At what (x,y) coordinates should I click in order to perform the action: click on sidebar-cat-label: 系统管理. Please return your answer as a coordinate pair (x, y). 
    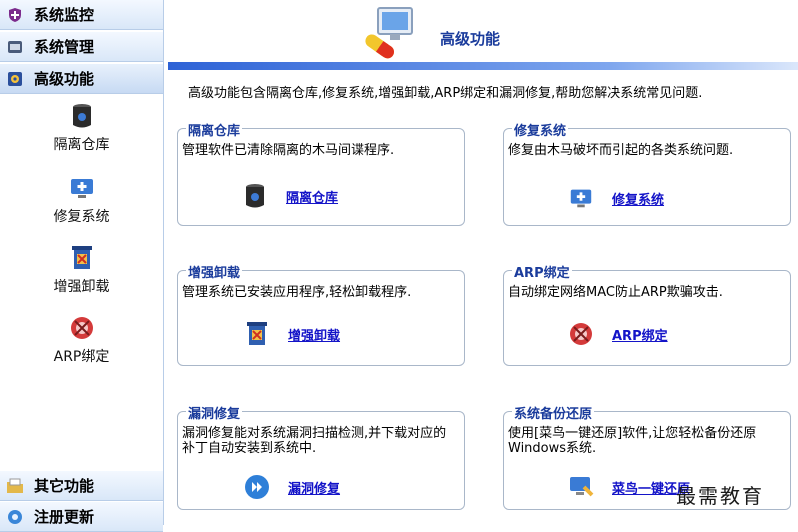
    Looking at the image, I should click on (64, 47).